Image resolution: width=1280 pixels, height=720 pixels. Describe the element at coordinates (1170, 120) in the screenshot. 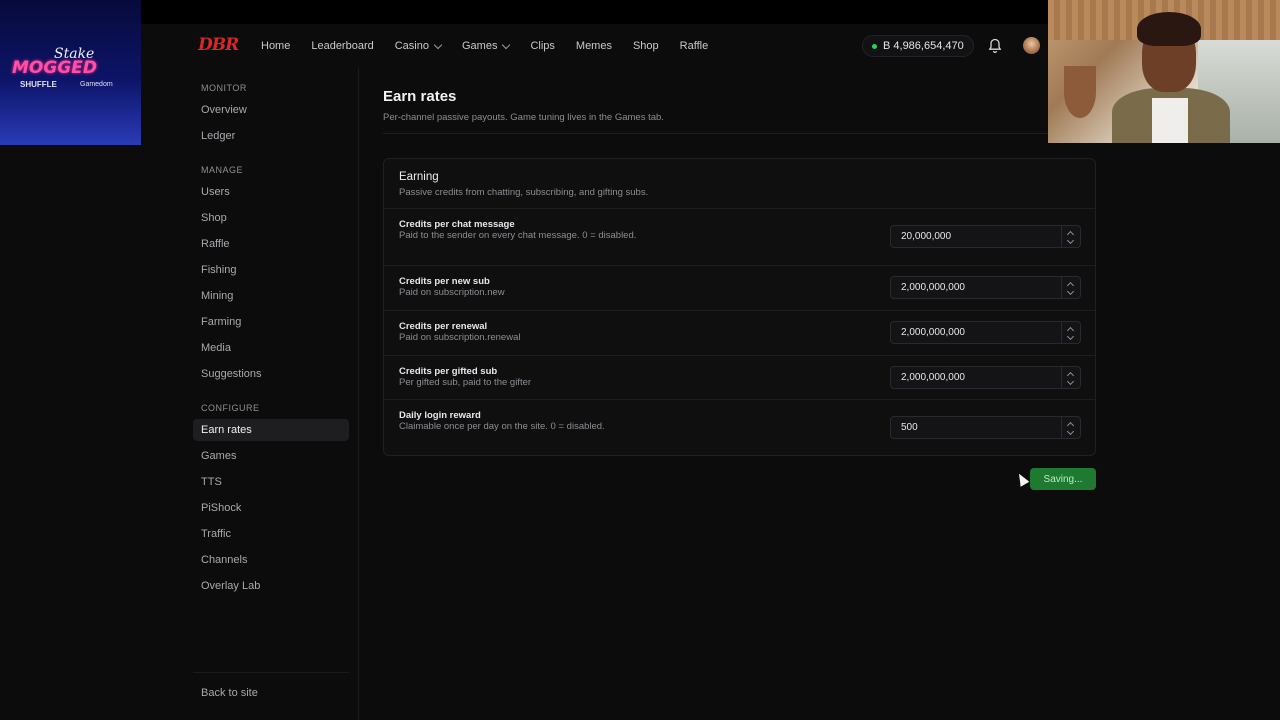

I see `webcam-person-shirt` at that location.